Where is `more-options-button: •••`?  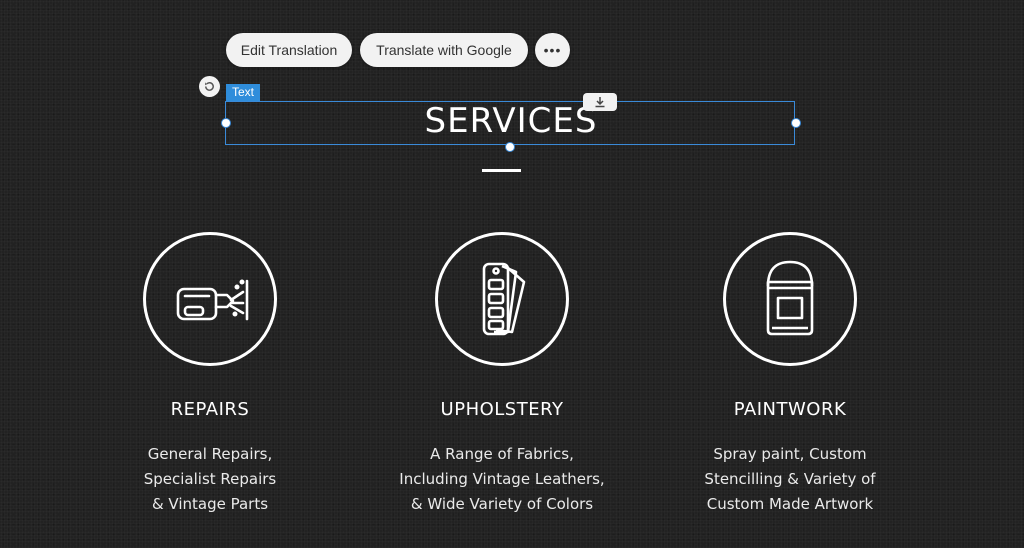
more-options-button: ••• is located at coordinates (552, 50).